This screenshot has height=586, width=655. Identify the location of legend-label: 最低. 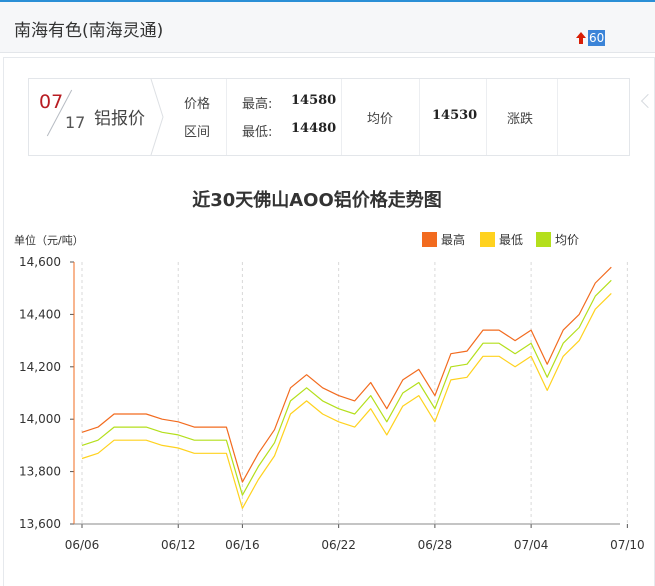
(511, 240).